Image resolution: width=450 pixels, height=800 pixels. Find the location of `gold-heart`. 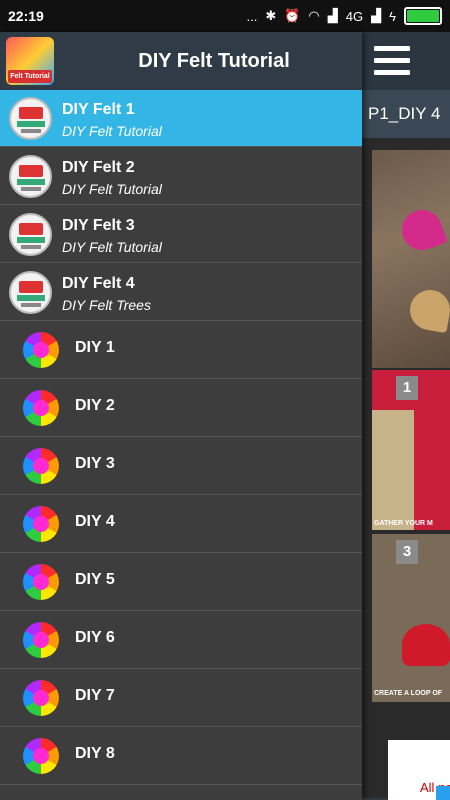

gold-heart is located at coordinates (428, 310).